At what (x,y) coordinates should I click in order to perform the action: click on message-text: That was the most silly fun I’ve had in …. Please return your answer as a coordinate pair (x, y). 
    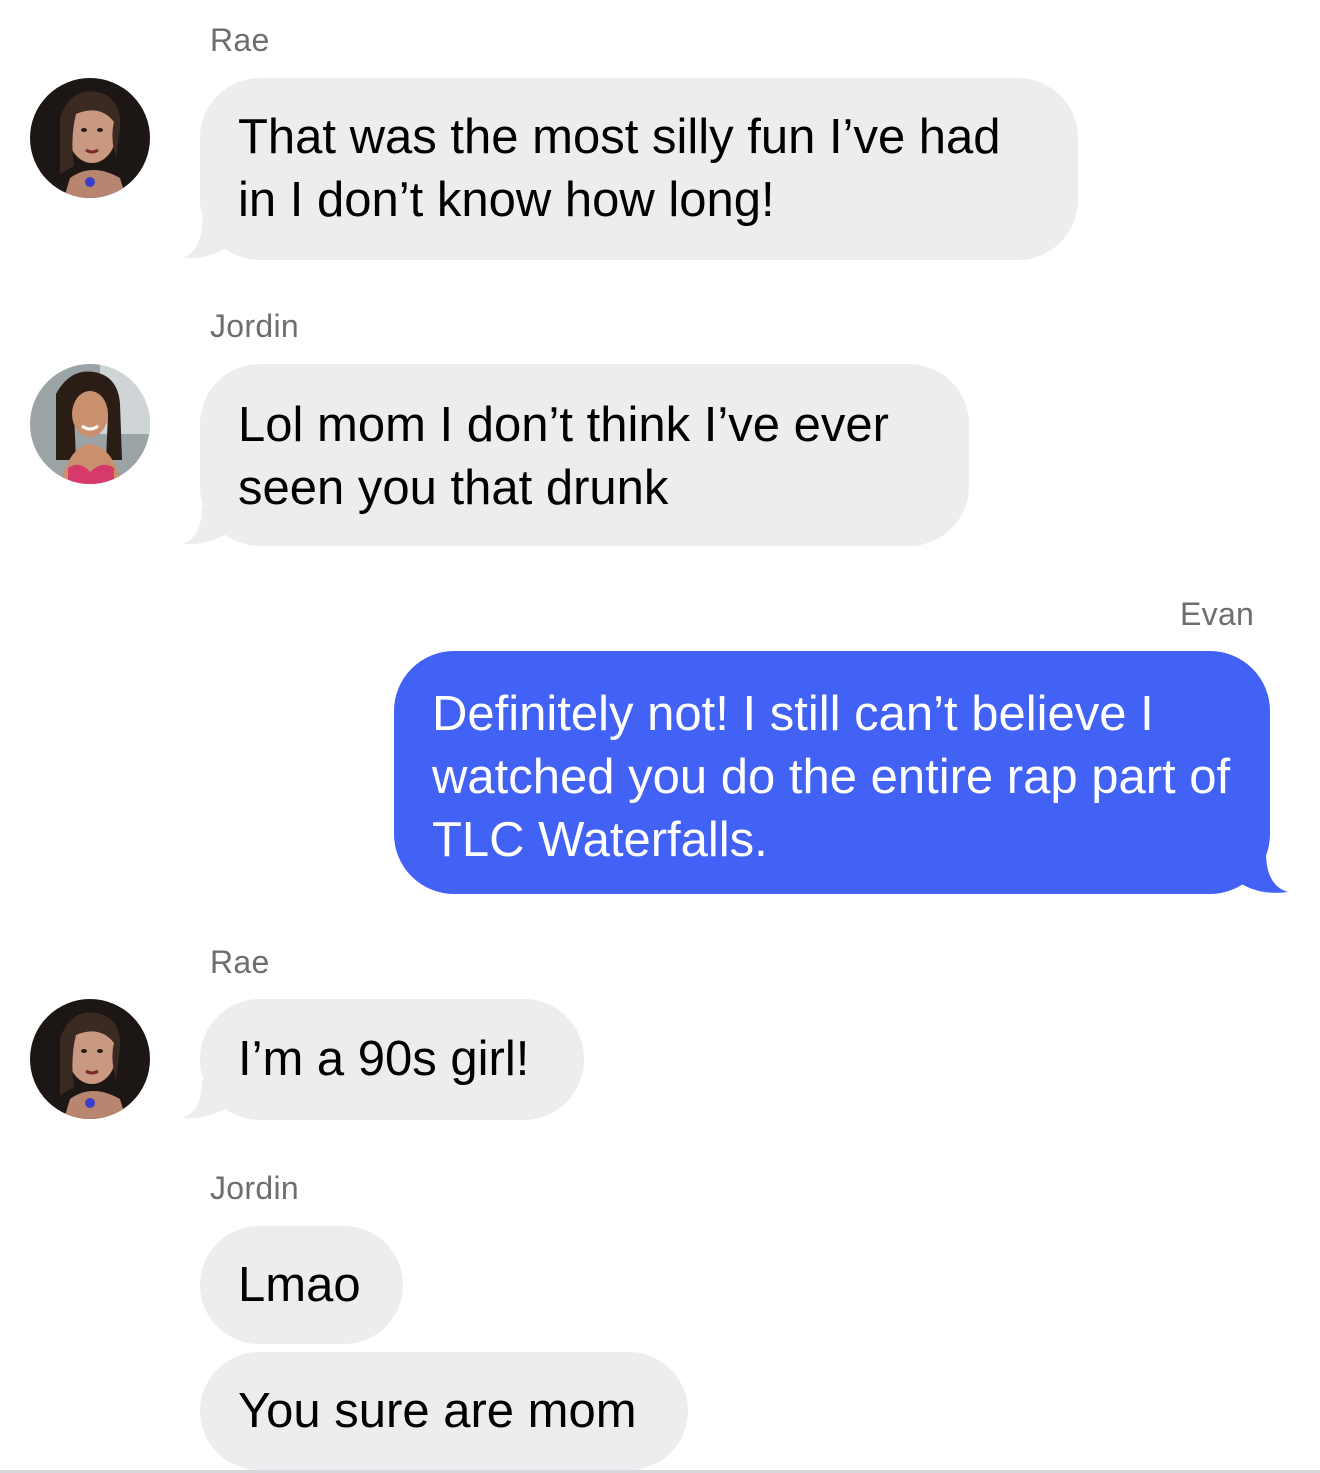
    Looking at the image, I should click on (619, 168).